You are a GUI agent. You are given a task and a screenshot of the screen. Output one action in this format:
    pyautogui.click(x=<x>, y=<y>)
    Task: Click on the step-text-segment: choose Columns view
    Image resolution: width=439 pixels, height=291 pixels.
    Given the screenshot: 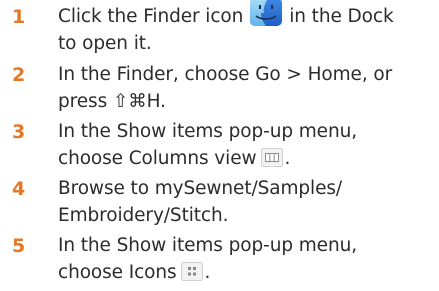 What is the action you would take?
    pyautogui.click(x=157, y=158)
    